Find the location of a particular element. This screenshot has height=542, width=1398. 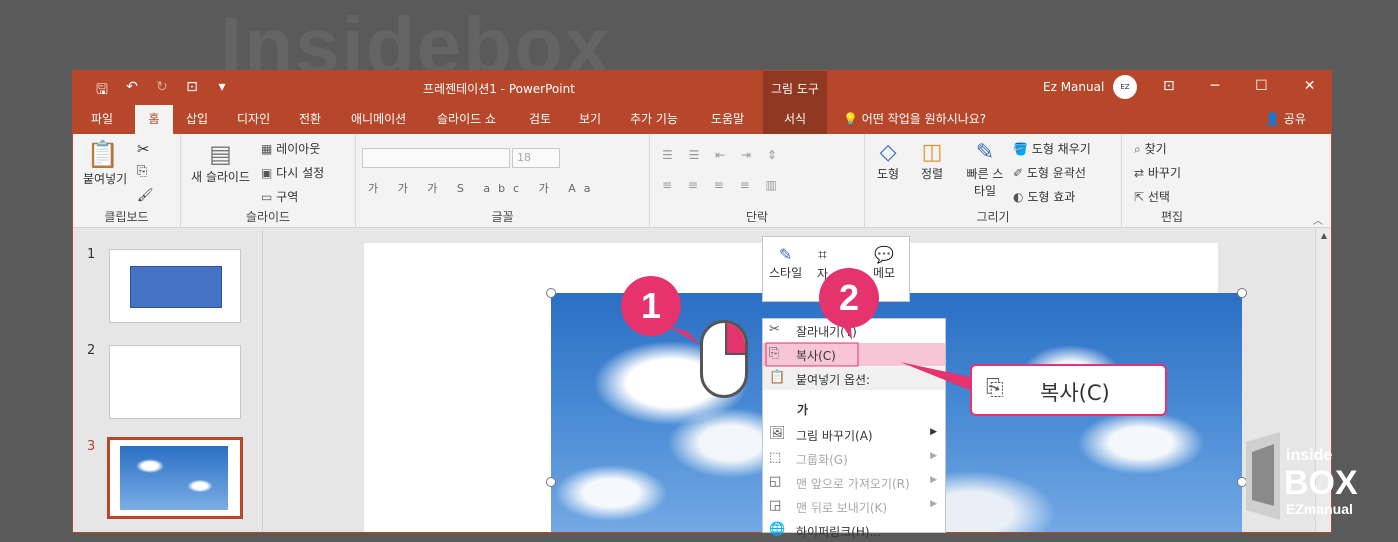

comment-button: 💬 메모 is located at coordinates (884, 263).